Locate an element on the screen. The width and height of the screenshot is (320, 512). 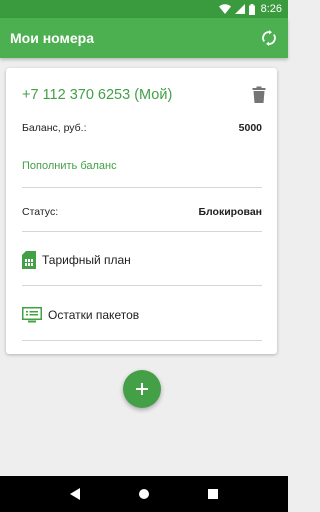
battery-icon is located at coordinates (251, 9).